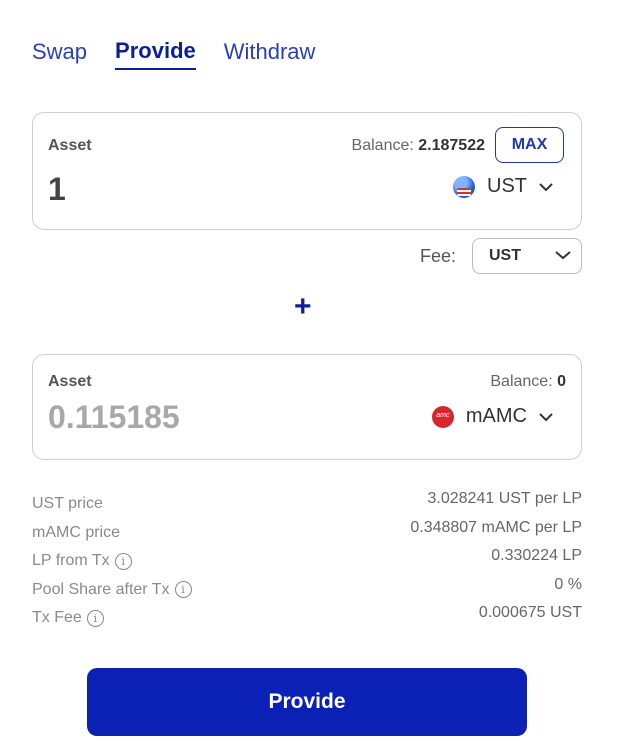 The width and height of the screenshot is (620, 755). I want to click on provide-submit-button: Provide, so click(307, 702).